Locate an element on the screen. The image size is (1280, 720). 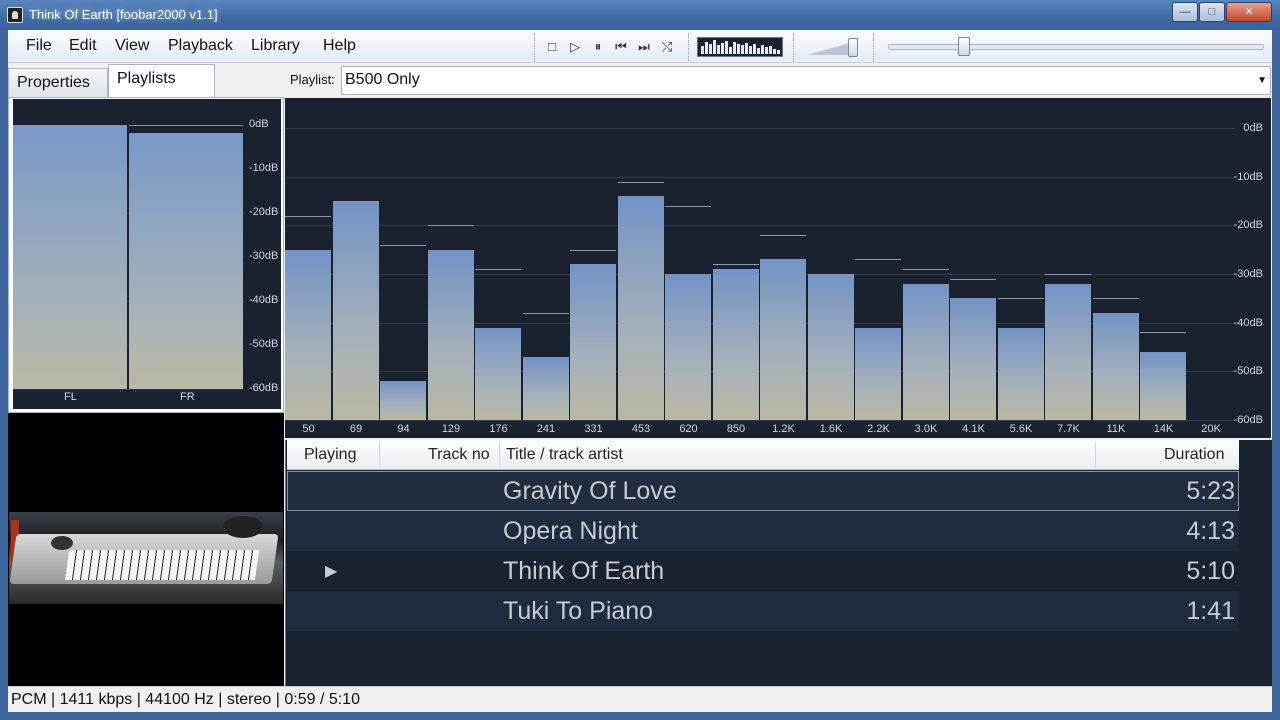
track-duration: 4:13 is located at coordinates (1210, 531).